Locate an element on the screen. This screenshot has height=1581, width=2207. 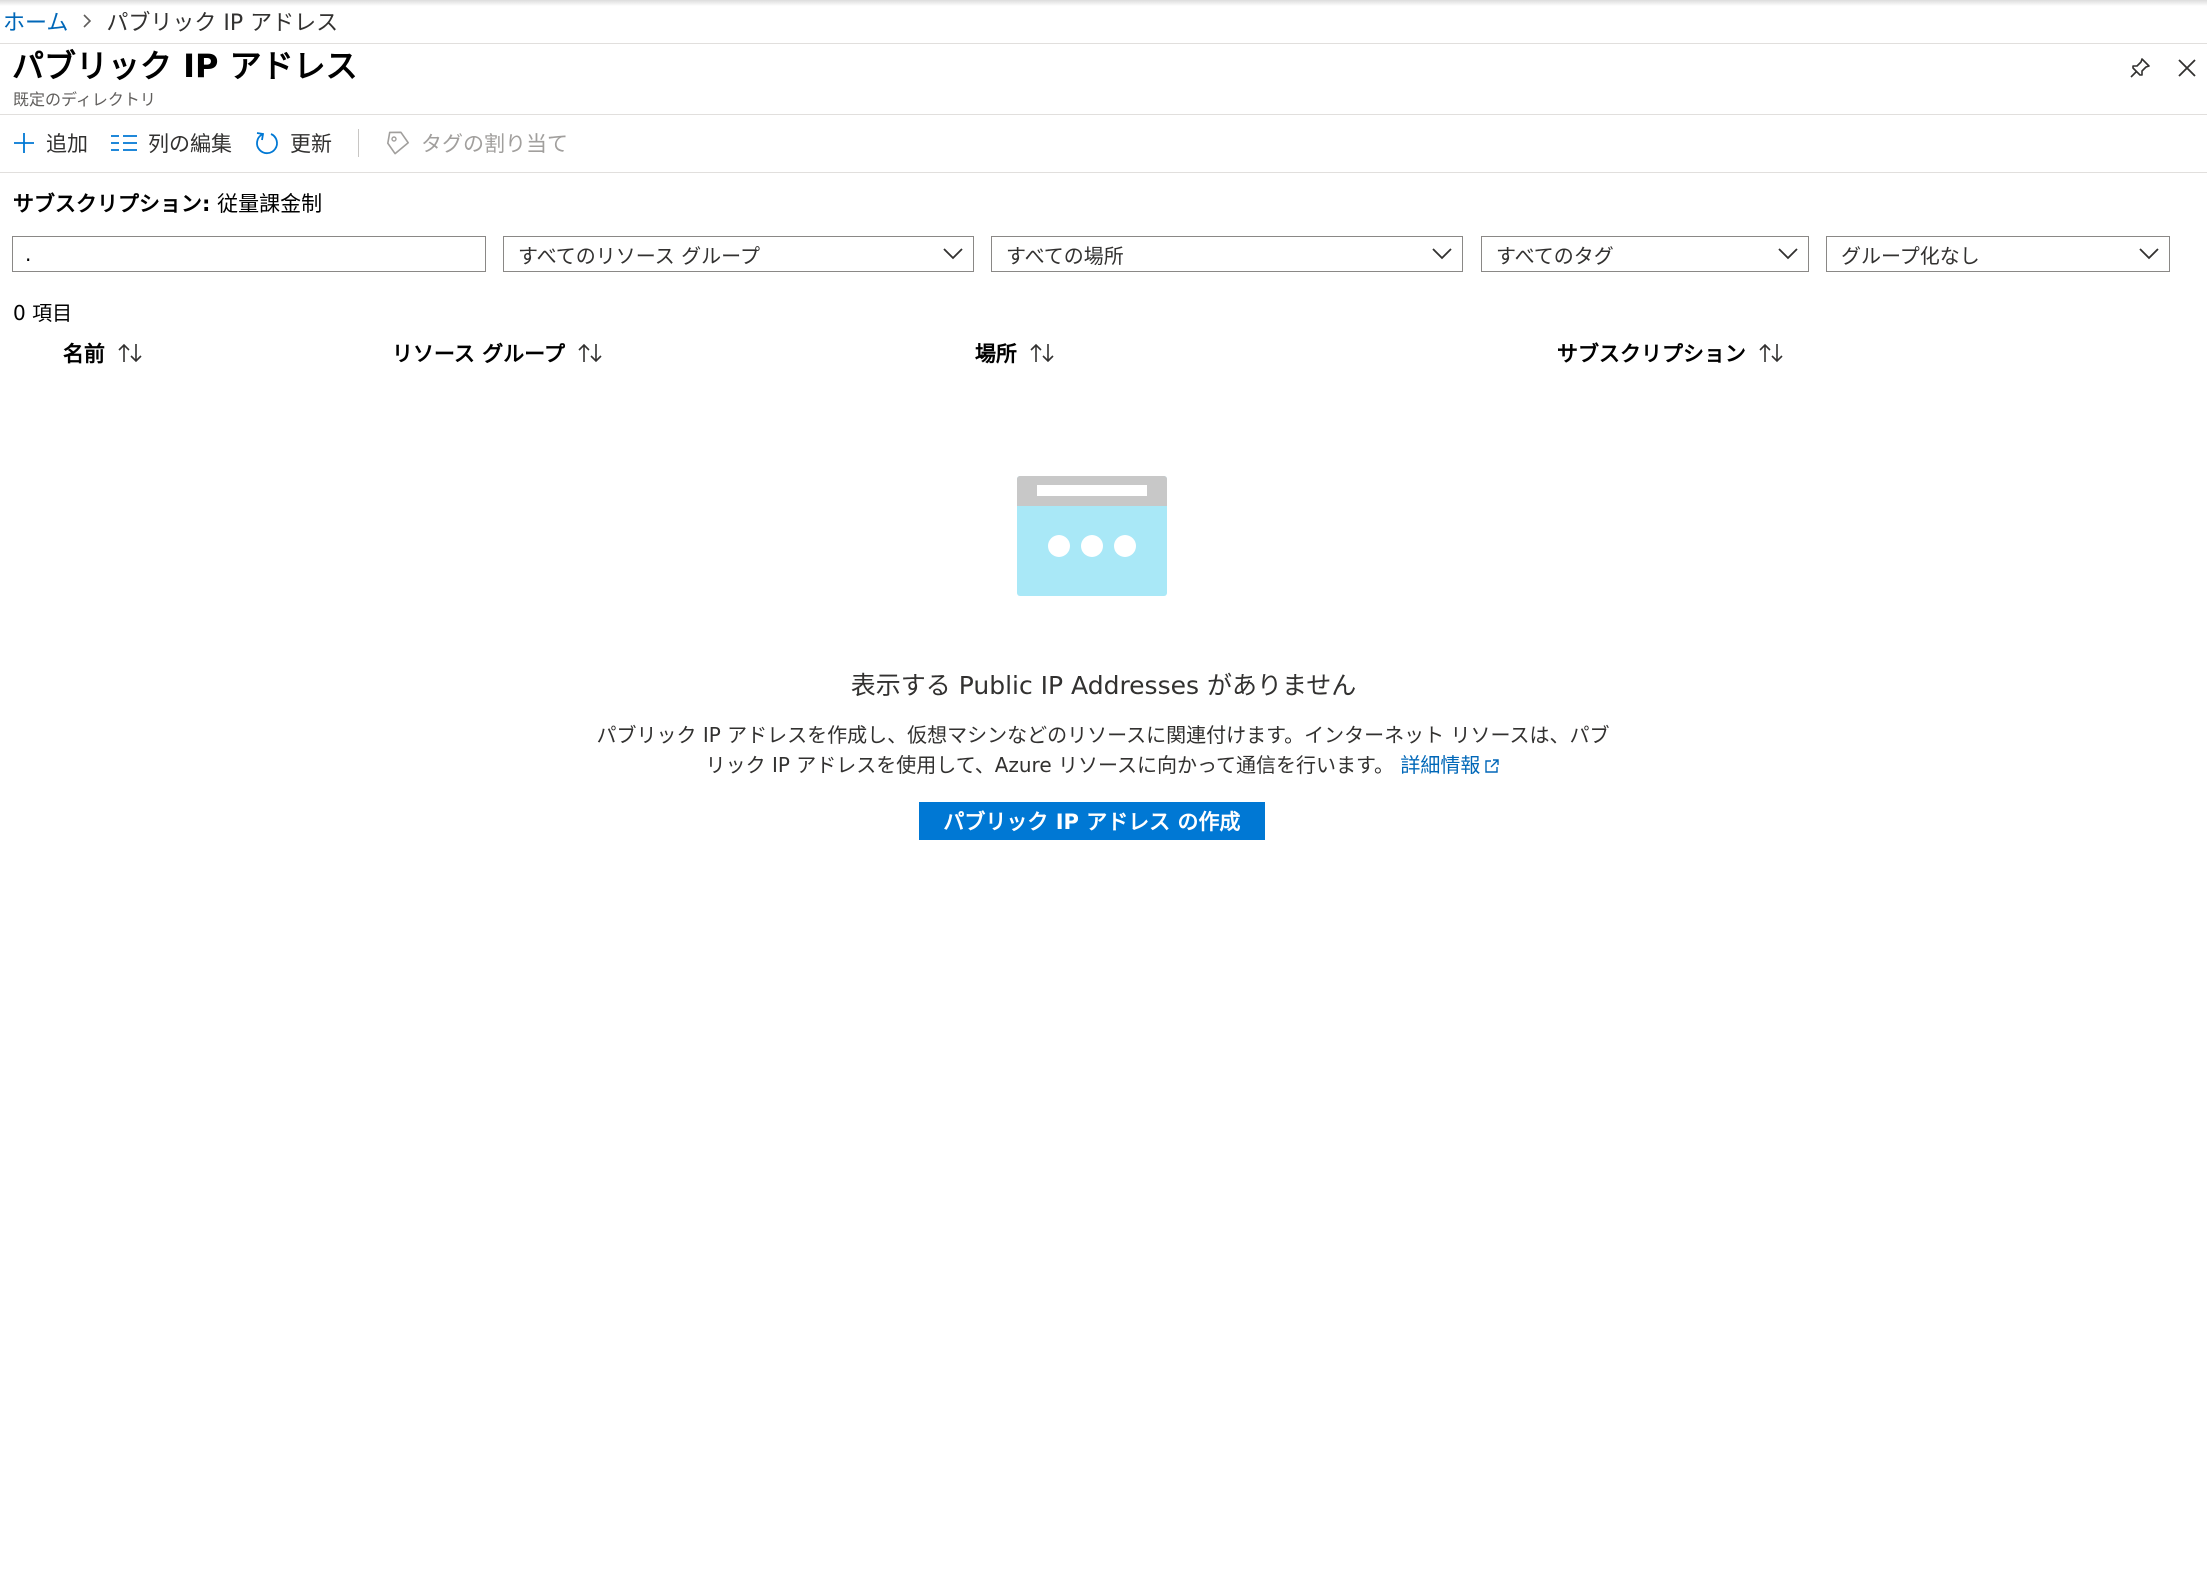
tag-icon is located at coordinates (398, 143).